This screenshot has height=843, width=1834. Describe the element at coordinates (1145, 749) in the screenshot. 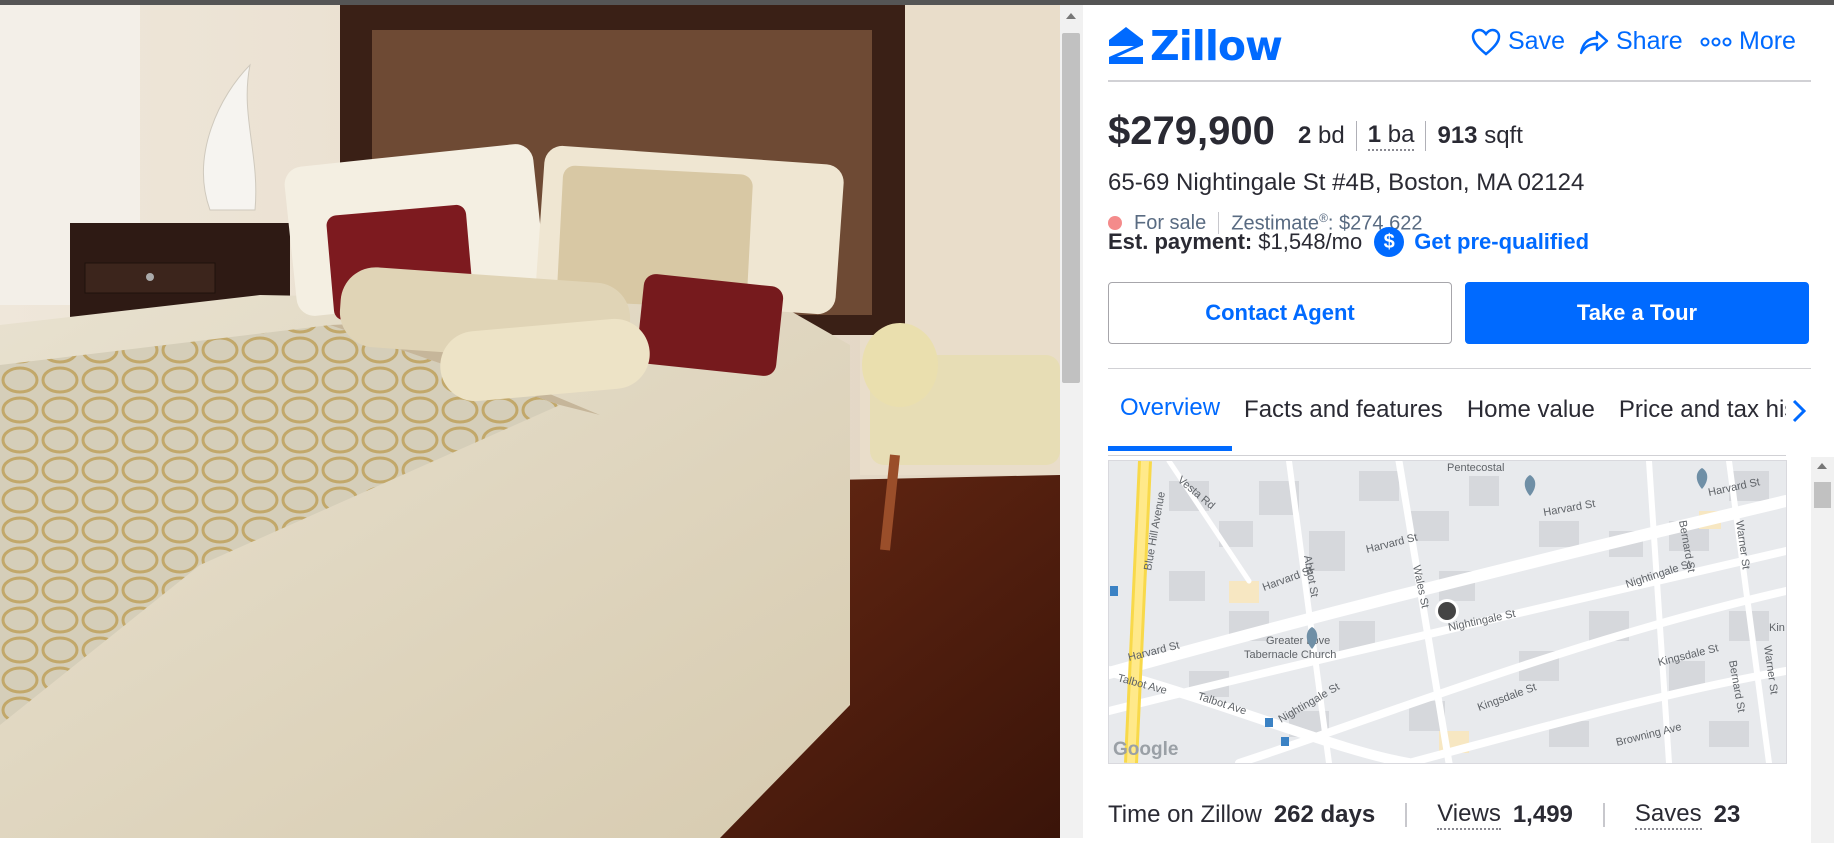

I see `google-logo: Google` at that location.